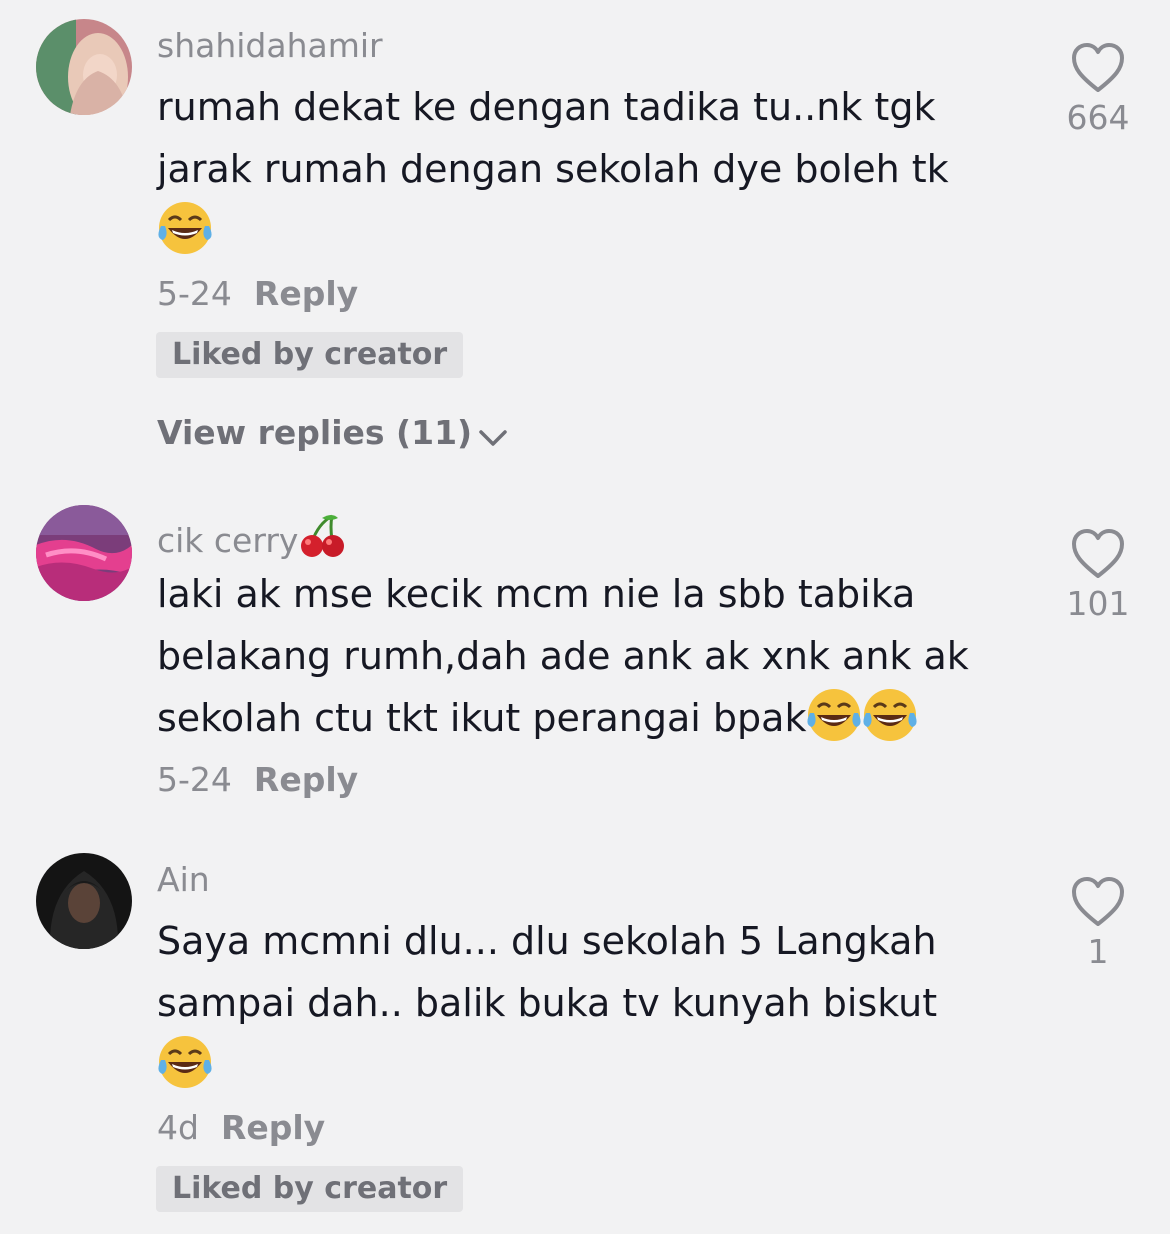 The width and height of the screenshot is (1170, 1234). I want to click on like-button: 664, so click(1098, 90).